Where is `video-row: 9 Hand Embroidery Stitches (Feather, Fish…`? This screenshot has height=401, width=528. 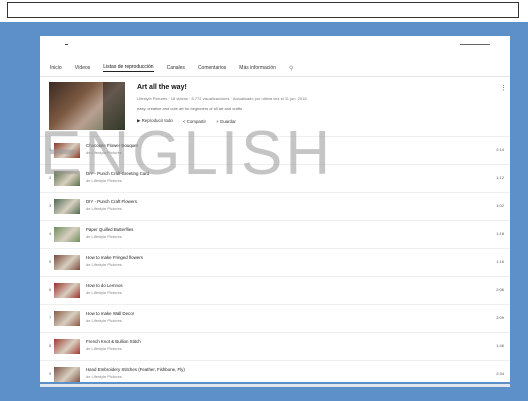
video-row: 9 Hand Embroidery Stitches (Feather, Fish… is located at coordinates (275, 371).